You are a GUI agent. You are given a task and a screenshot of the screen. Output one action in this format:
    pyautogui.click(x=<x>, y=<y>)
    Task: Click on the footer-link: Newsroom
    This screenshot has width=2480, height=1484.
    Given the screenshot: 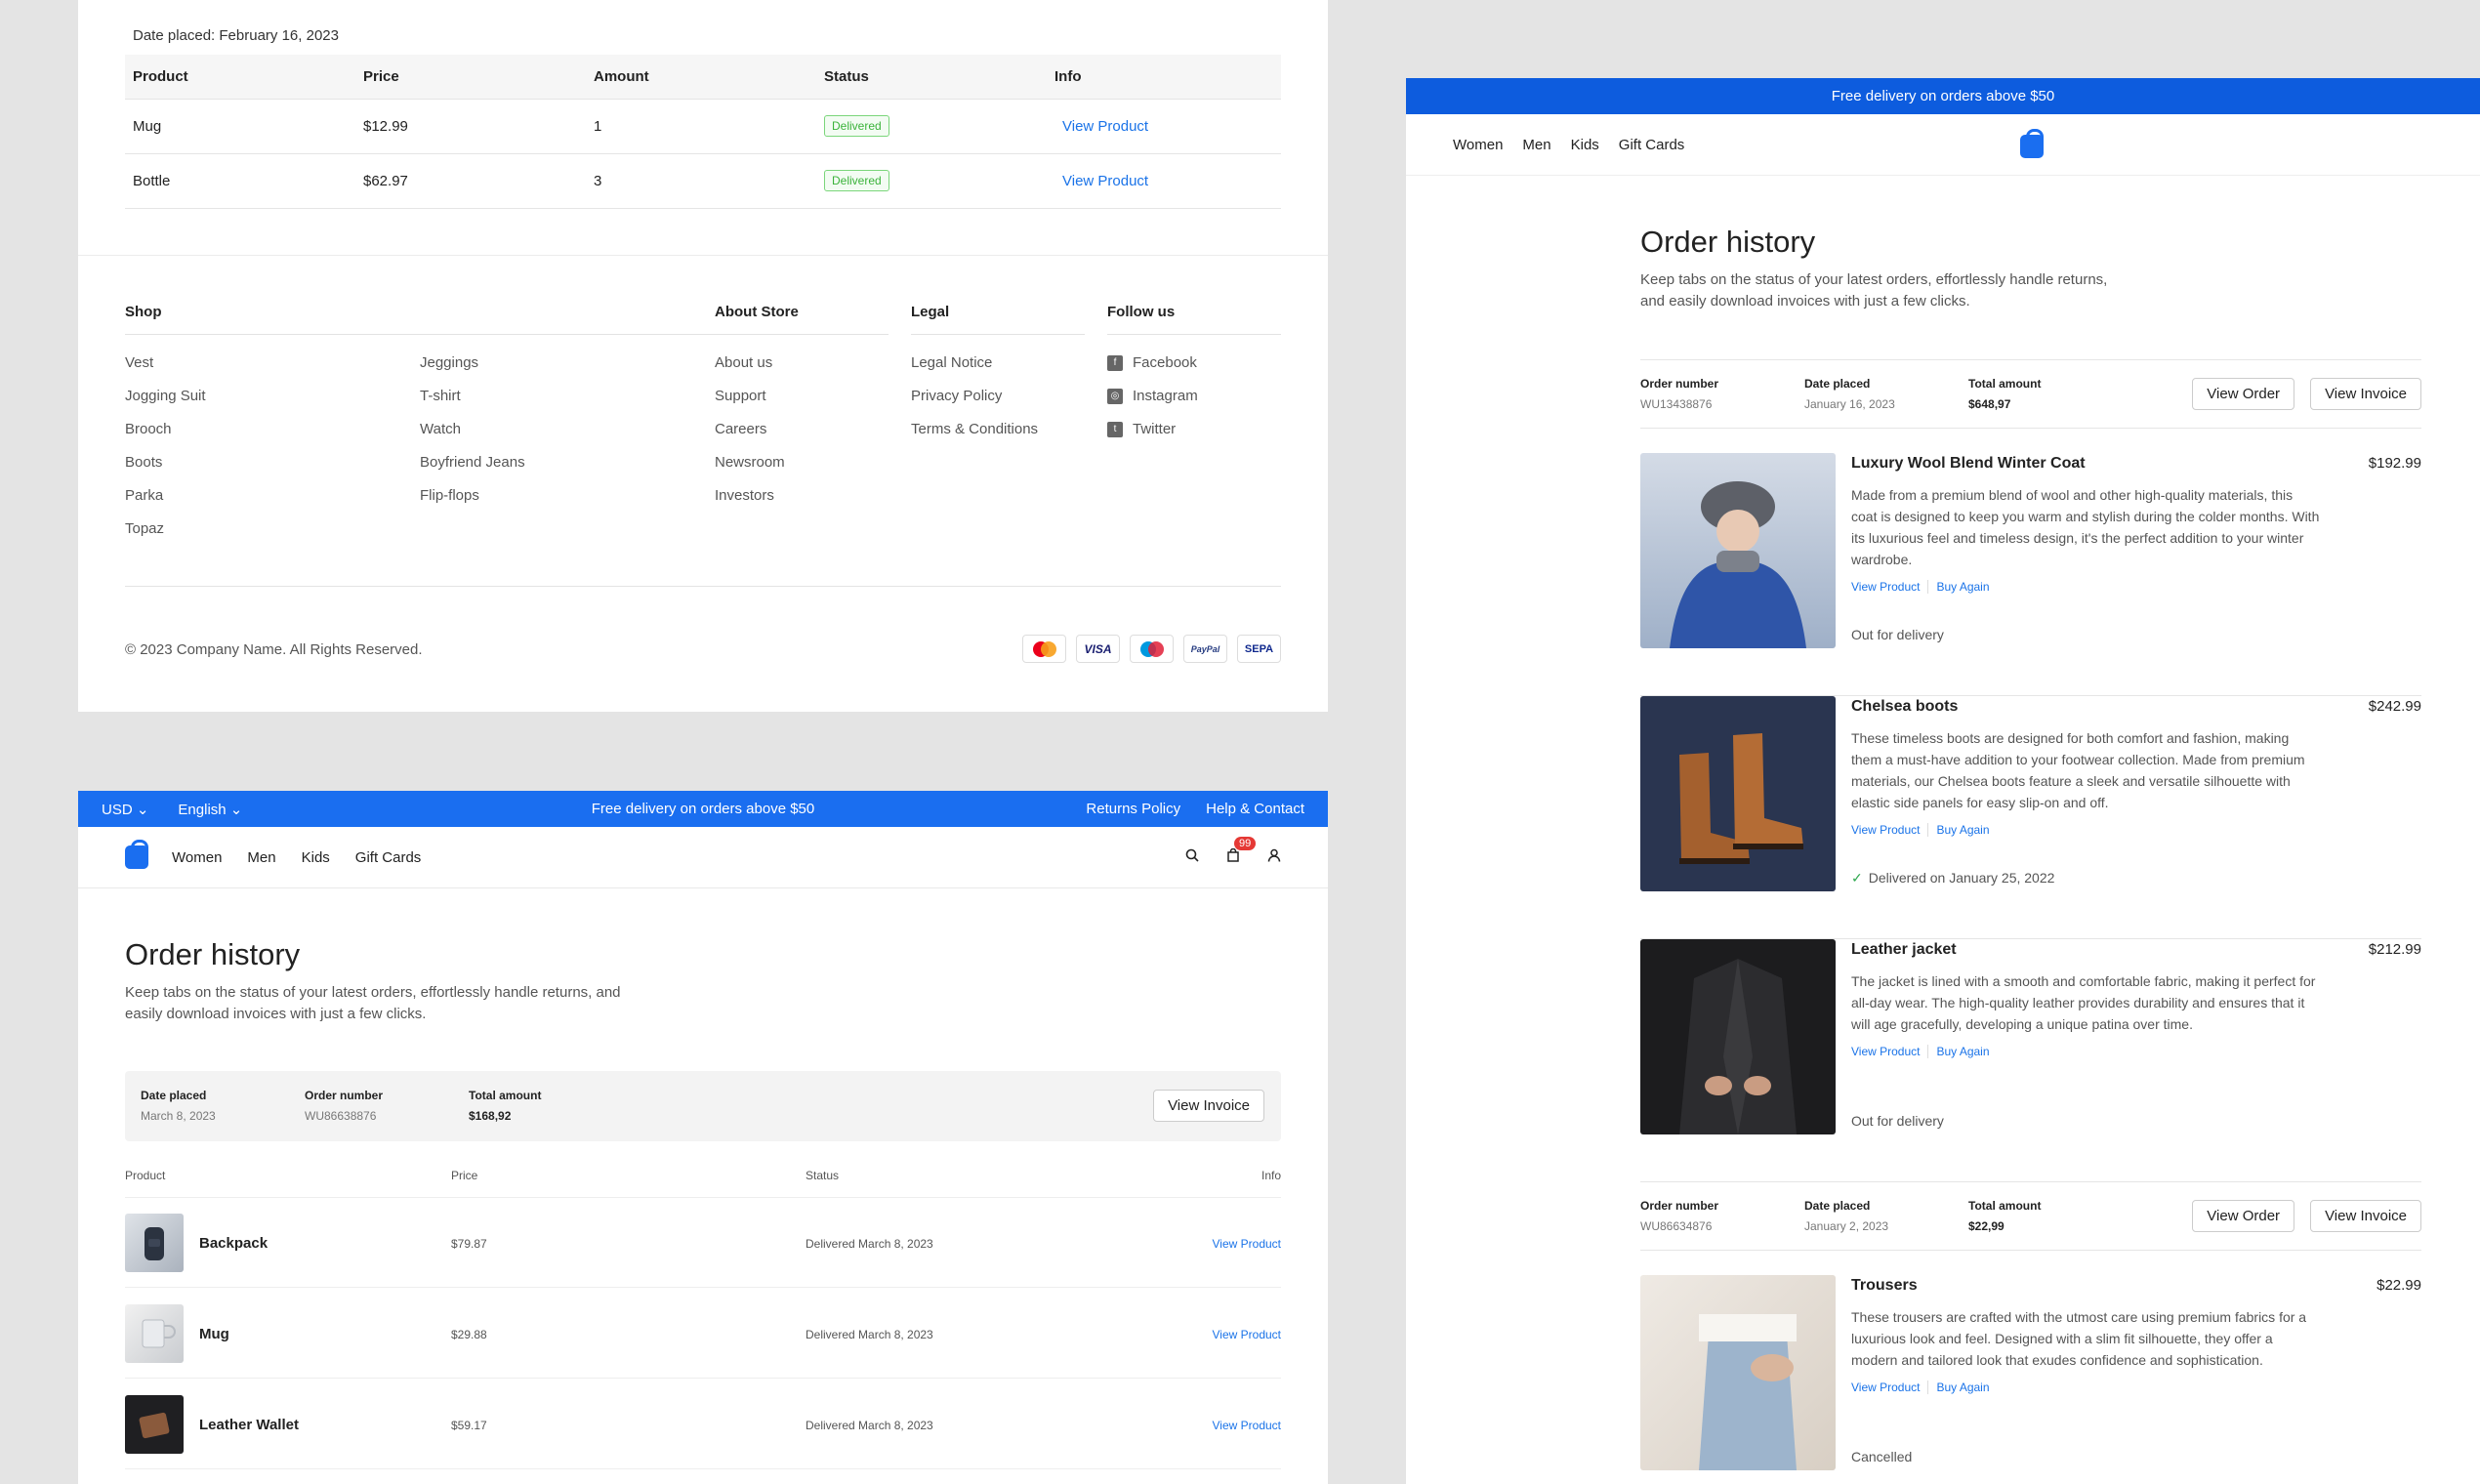 What is the action you would take?
    pyautogui.click(x=802, y=463)
    